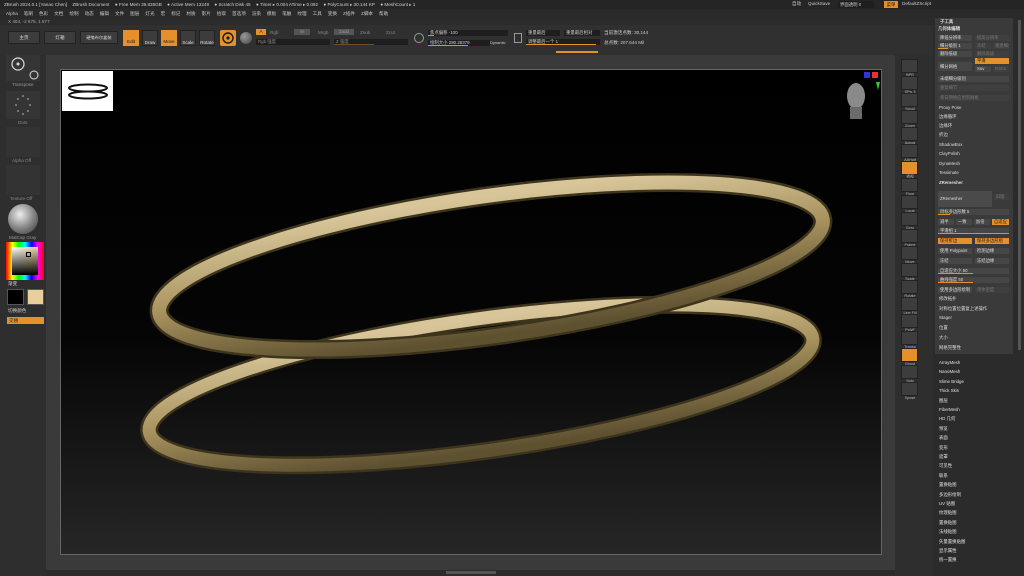 Image resolution: width=1024 pixels, height=576 pixels. I want to click on menu-item: 首选项, so click(239, 13).